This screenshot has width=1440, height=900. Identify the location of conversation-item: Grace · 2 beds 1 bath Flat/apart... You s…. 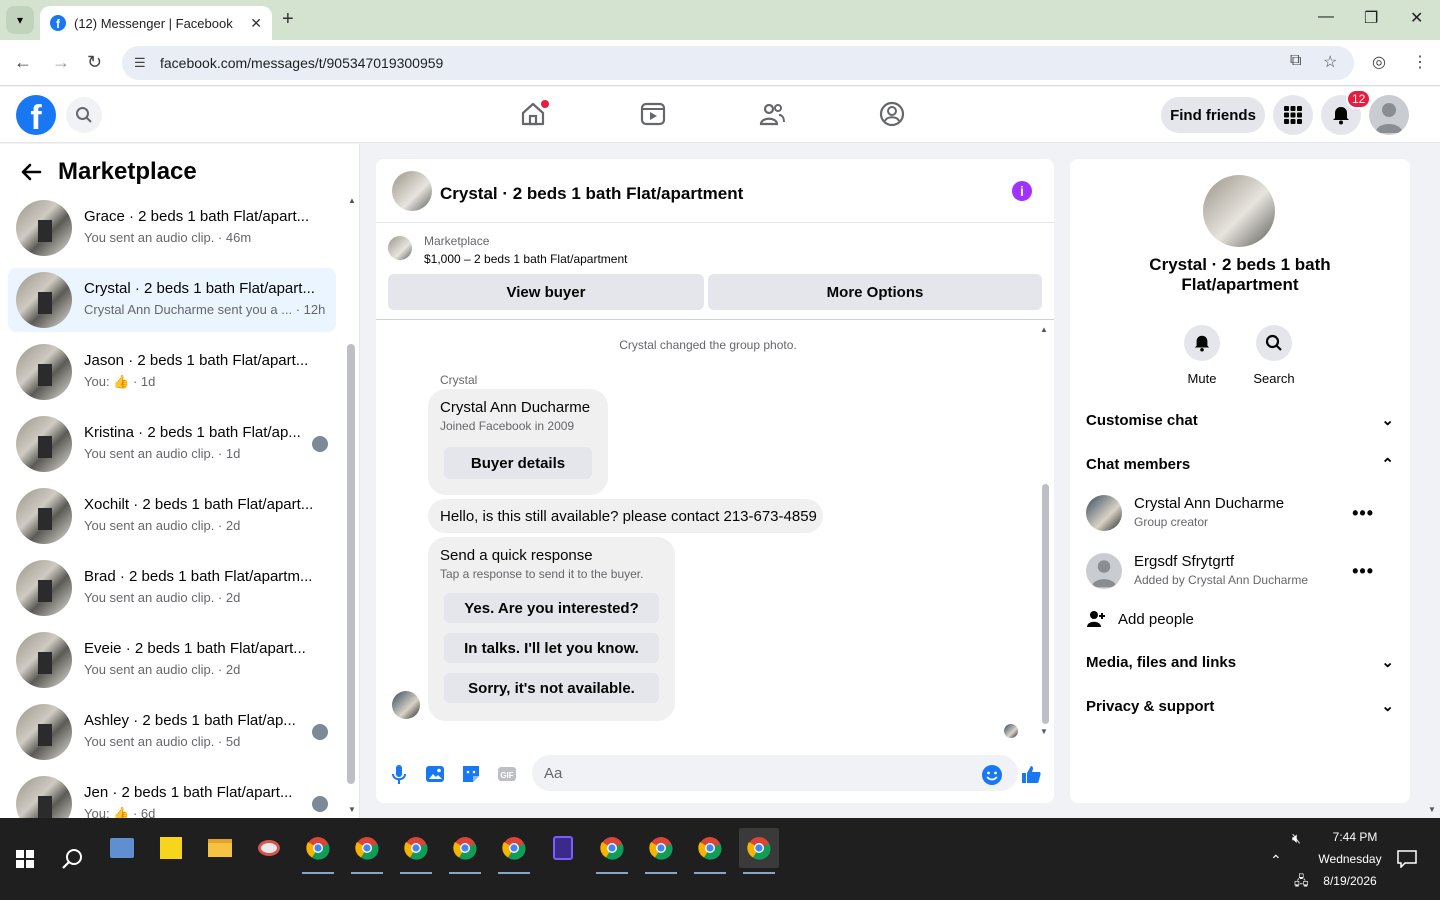
(172, 228).